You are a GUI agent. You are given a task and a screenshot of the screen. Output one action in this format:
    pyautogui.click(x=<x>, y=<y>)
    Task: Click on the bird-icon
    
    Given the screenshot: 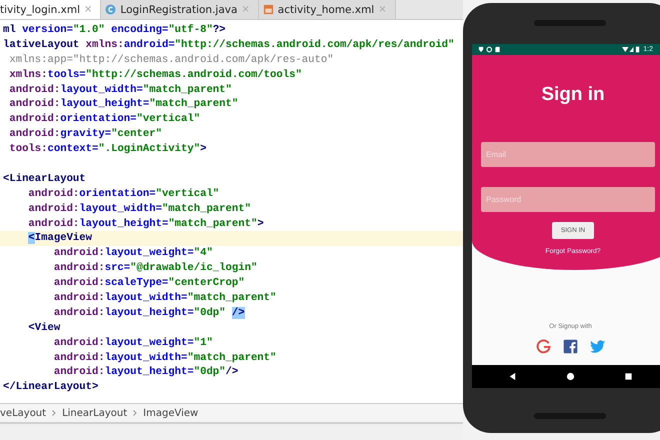 What is the action you would take?
    pyautogui.click(x=597, y=346)
    